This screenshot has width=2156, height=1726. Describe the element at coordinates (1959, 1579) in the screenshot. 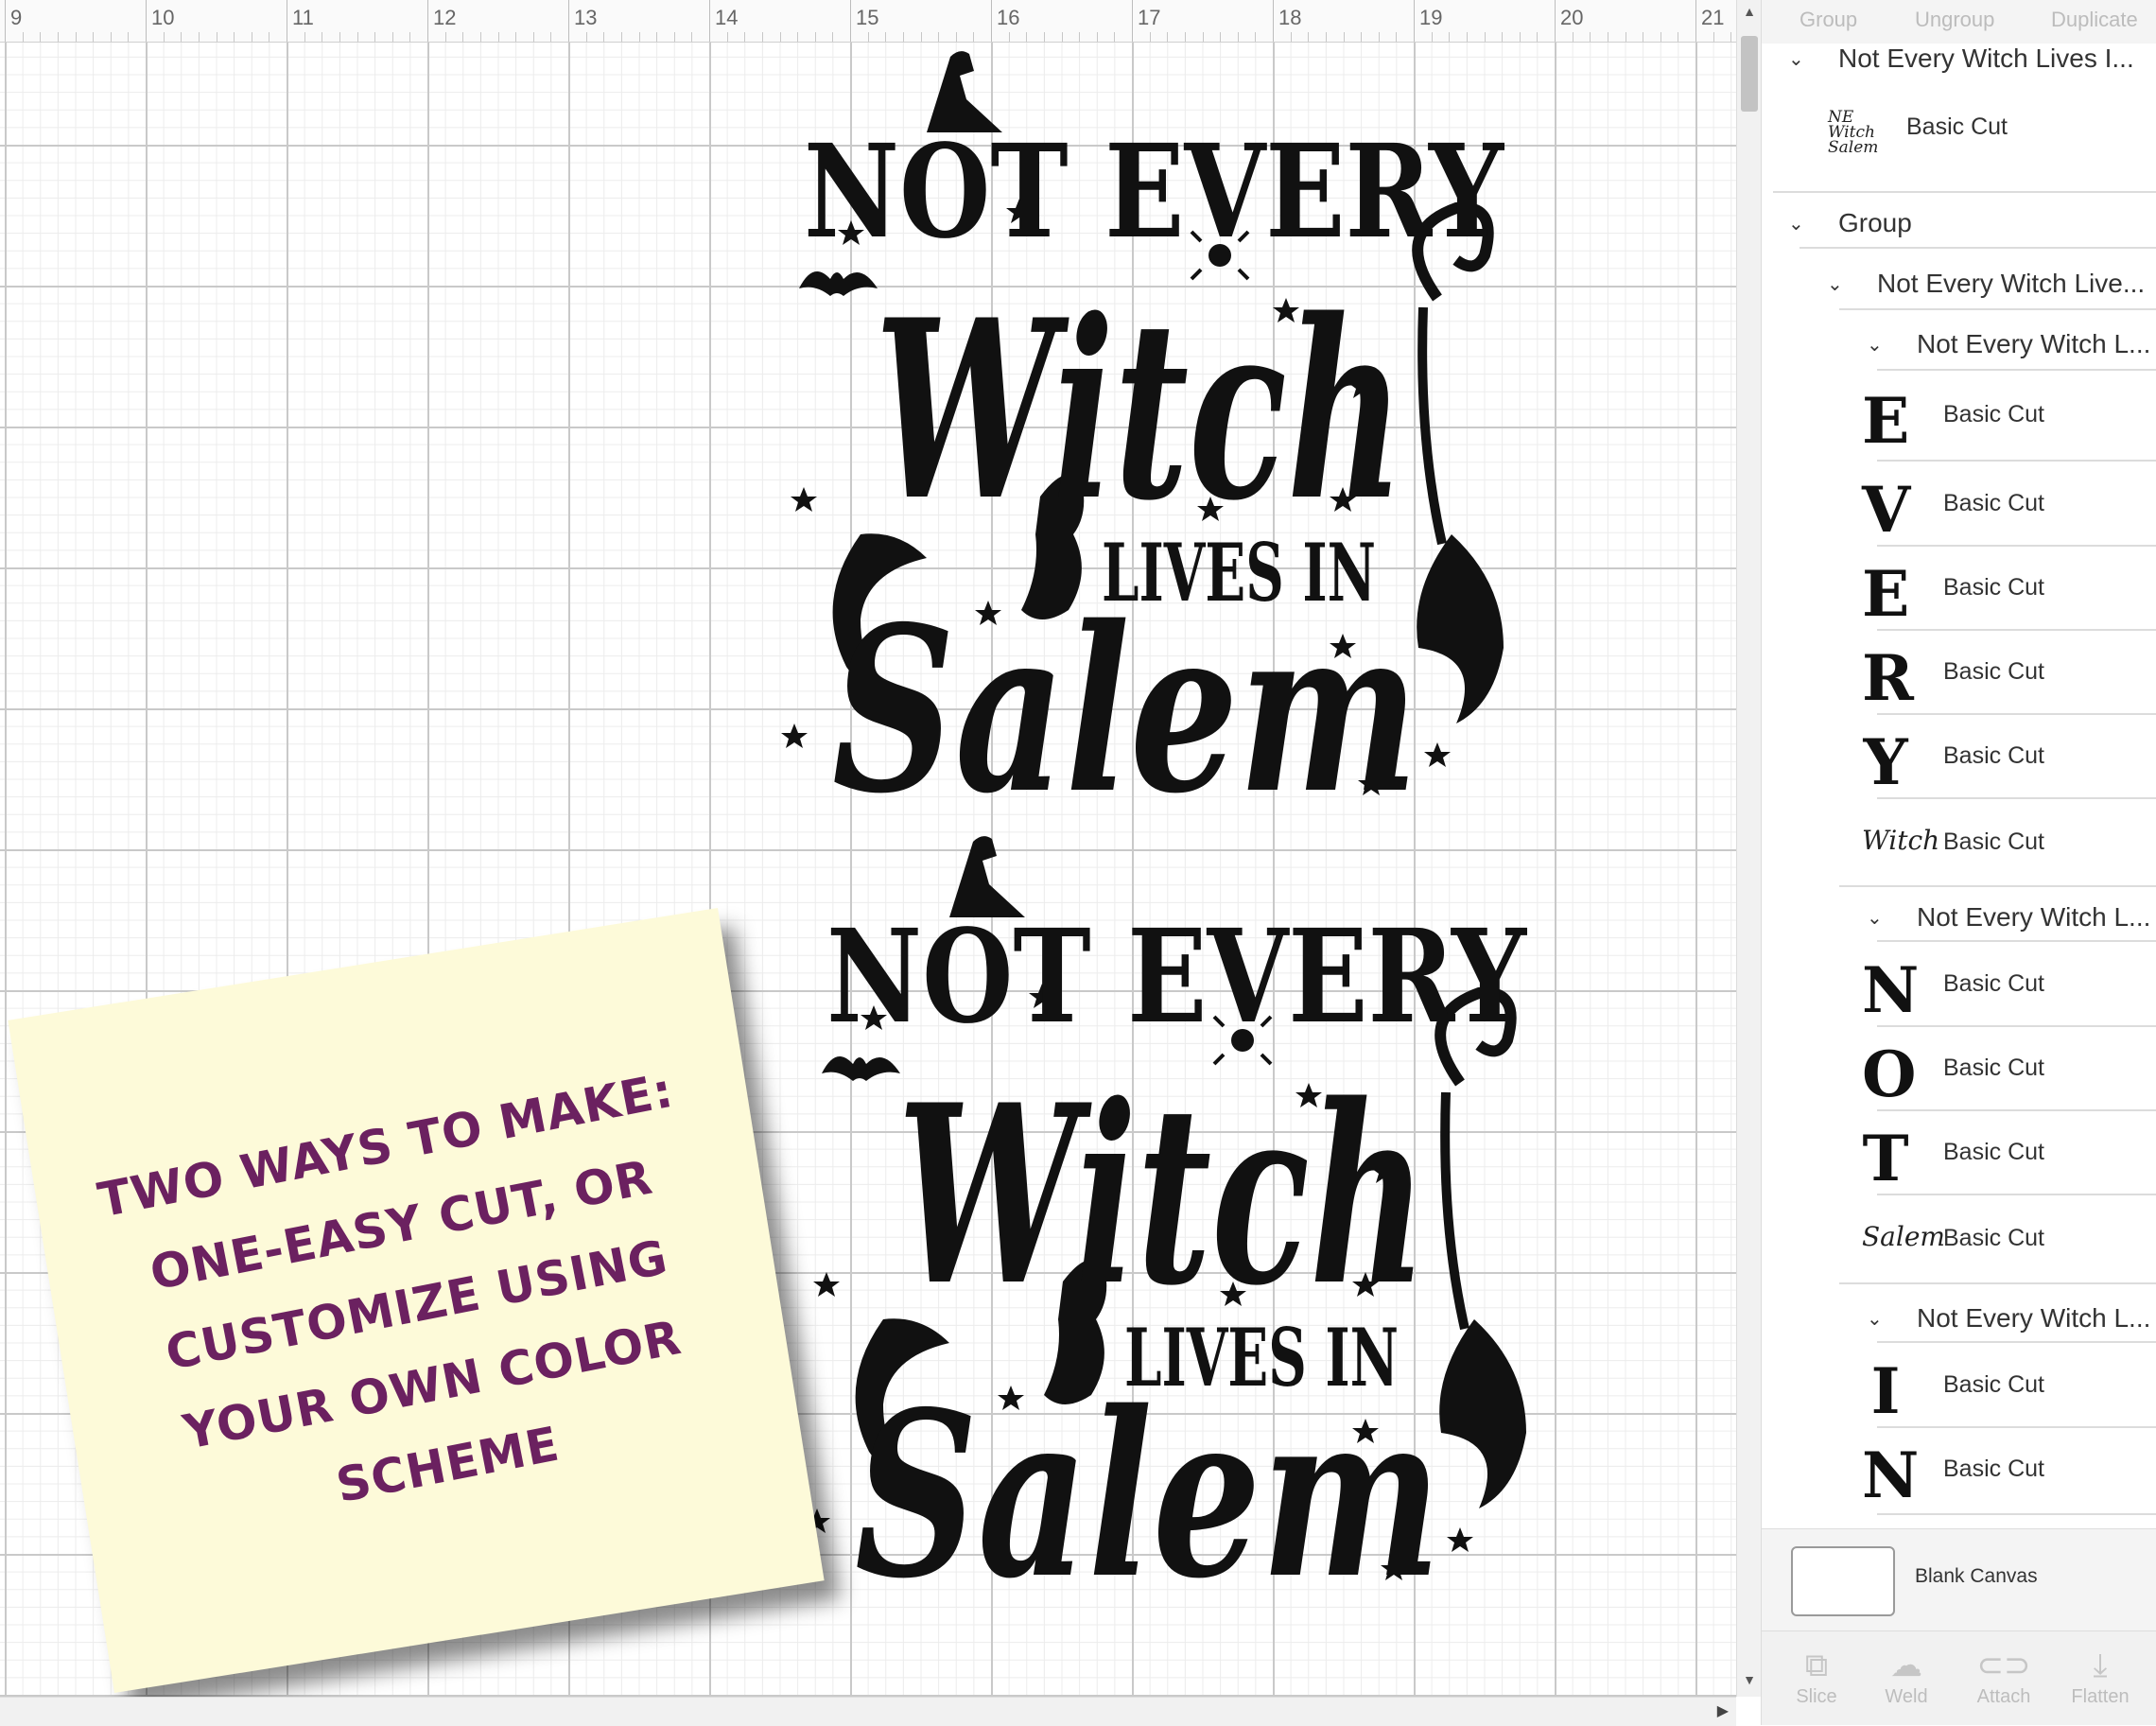

I see `blank-canvas-row: Blank Canvas` at that location.